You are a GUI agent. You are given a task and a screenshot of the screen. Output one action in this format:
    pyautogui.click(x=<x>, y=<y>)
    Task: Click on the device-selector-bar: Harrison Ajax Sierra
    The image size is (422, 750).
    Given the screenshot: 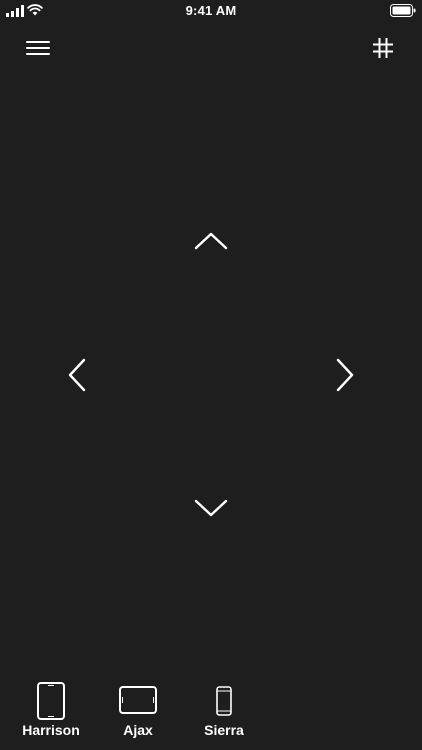 What is the action you would take?
    pyautogui.click(x=211, y=713)
    